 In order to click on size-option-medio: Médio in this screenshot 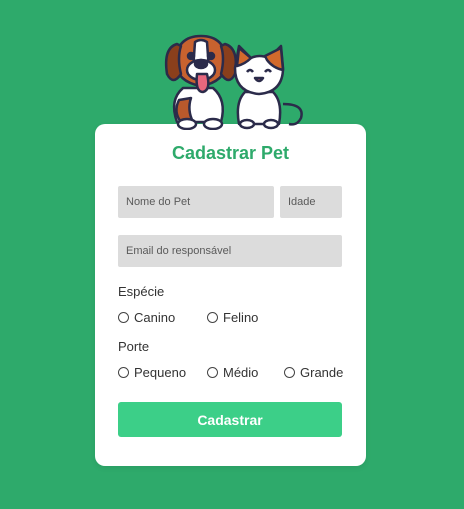, I will do `click(232, 372)`.